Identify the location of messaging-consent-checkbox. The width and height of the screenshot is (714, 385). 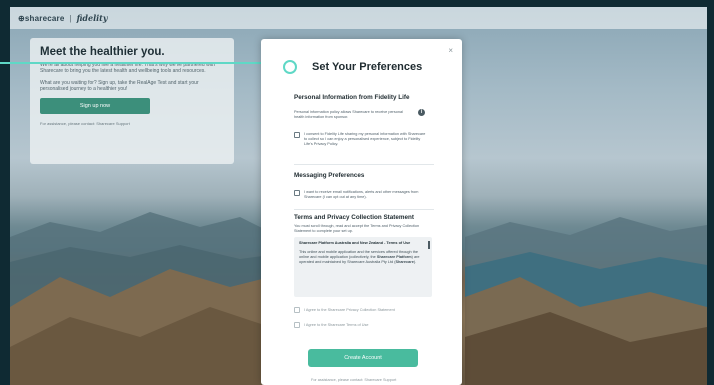
(297, 193).